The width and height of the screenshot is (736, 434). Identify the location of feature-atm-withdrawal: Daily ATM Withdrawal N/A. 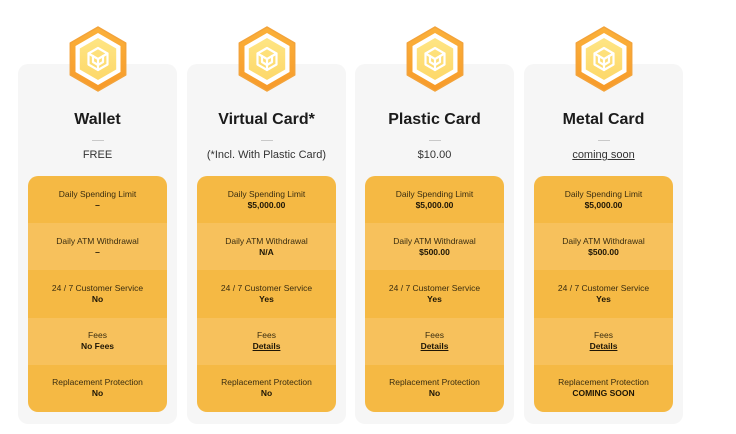
(266, 247).